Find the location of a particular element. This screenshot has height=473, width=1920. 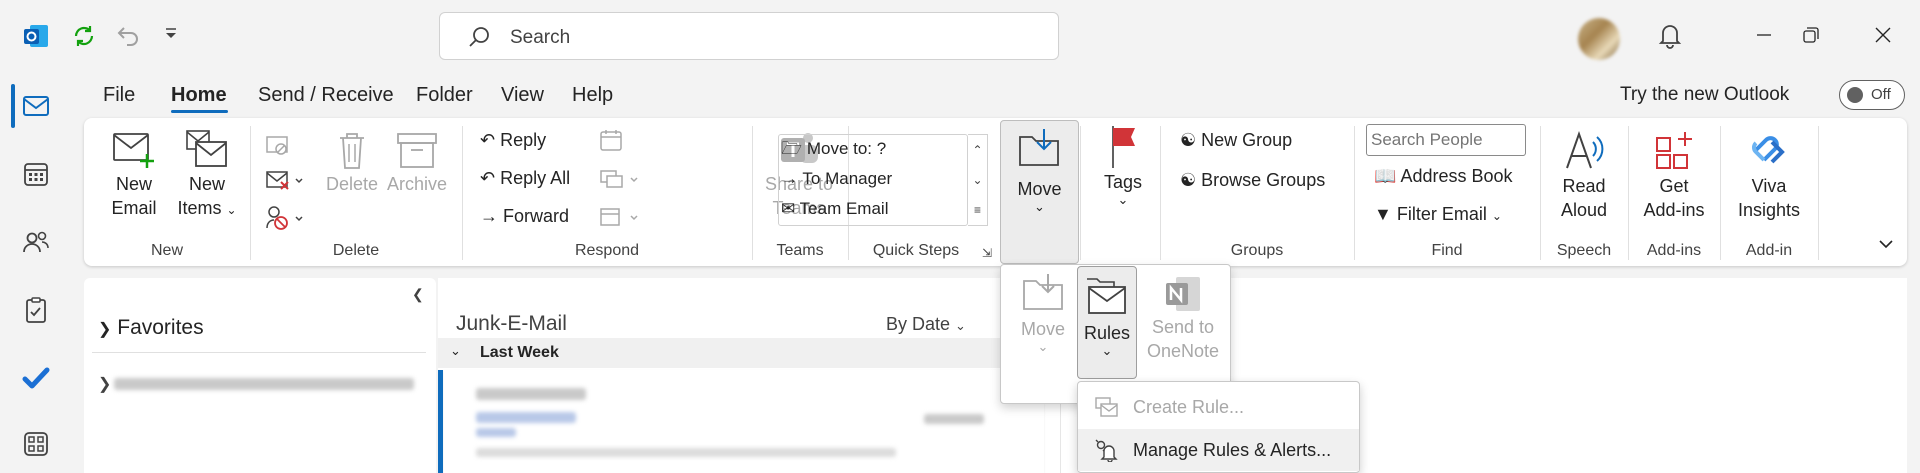

delete-button: Delete is located at coordinates (352, 162).